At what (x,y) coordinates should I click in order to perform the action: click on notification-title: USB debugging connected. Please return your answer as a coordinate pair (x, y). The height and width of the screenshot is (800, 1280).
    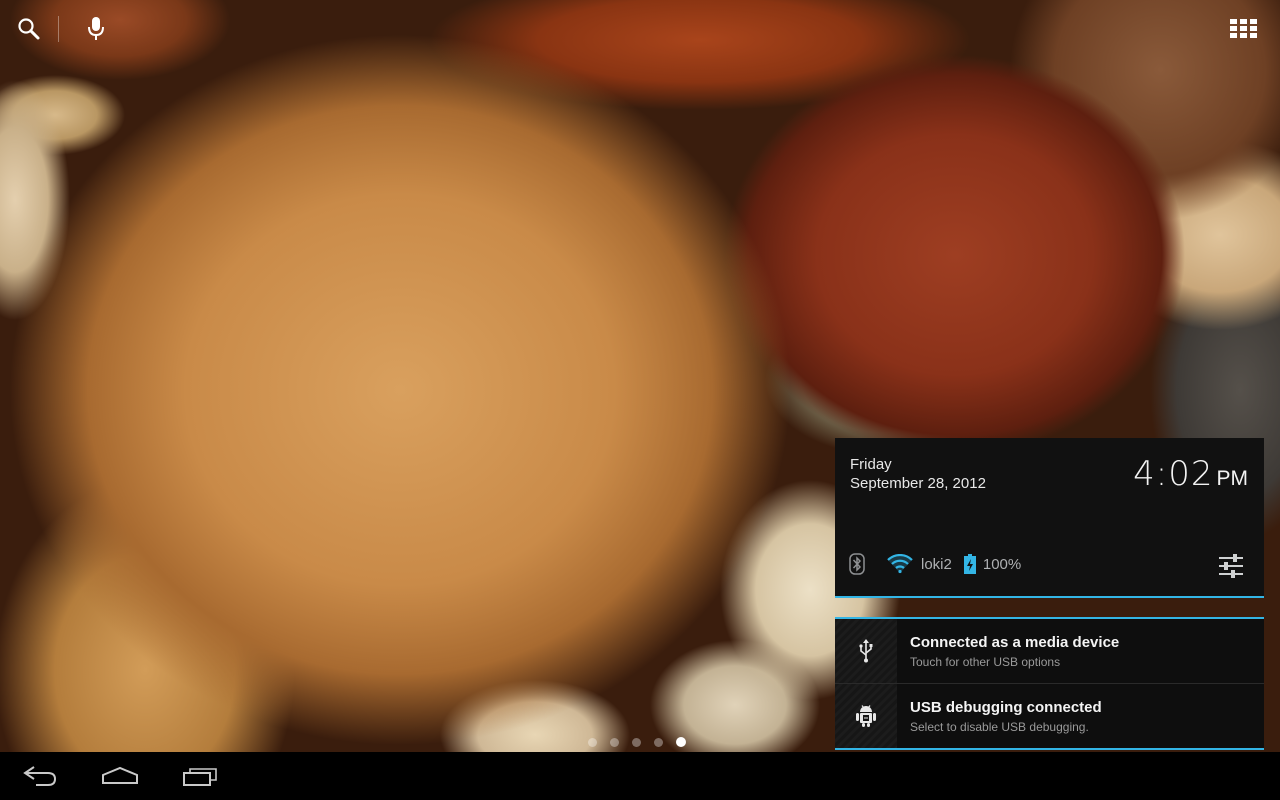
    Looking at the image, I should click on (1006, 707).